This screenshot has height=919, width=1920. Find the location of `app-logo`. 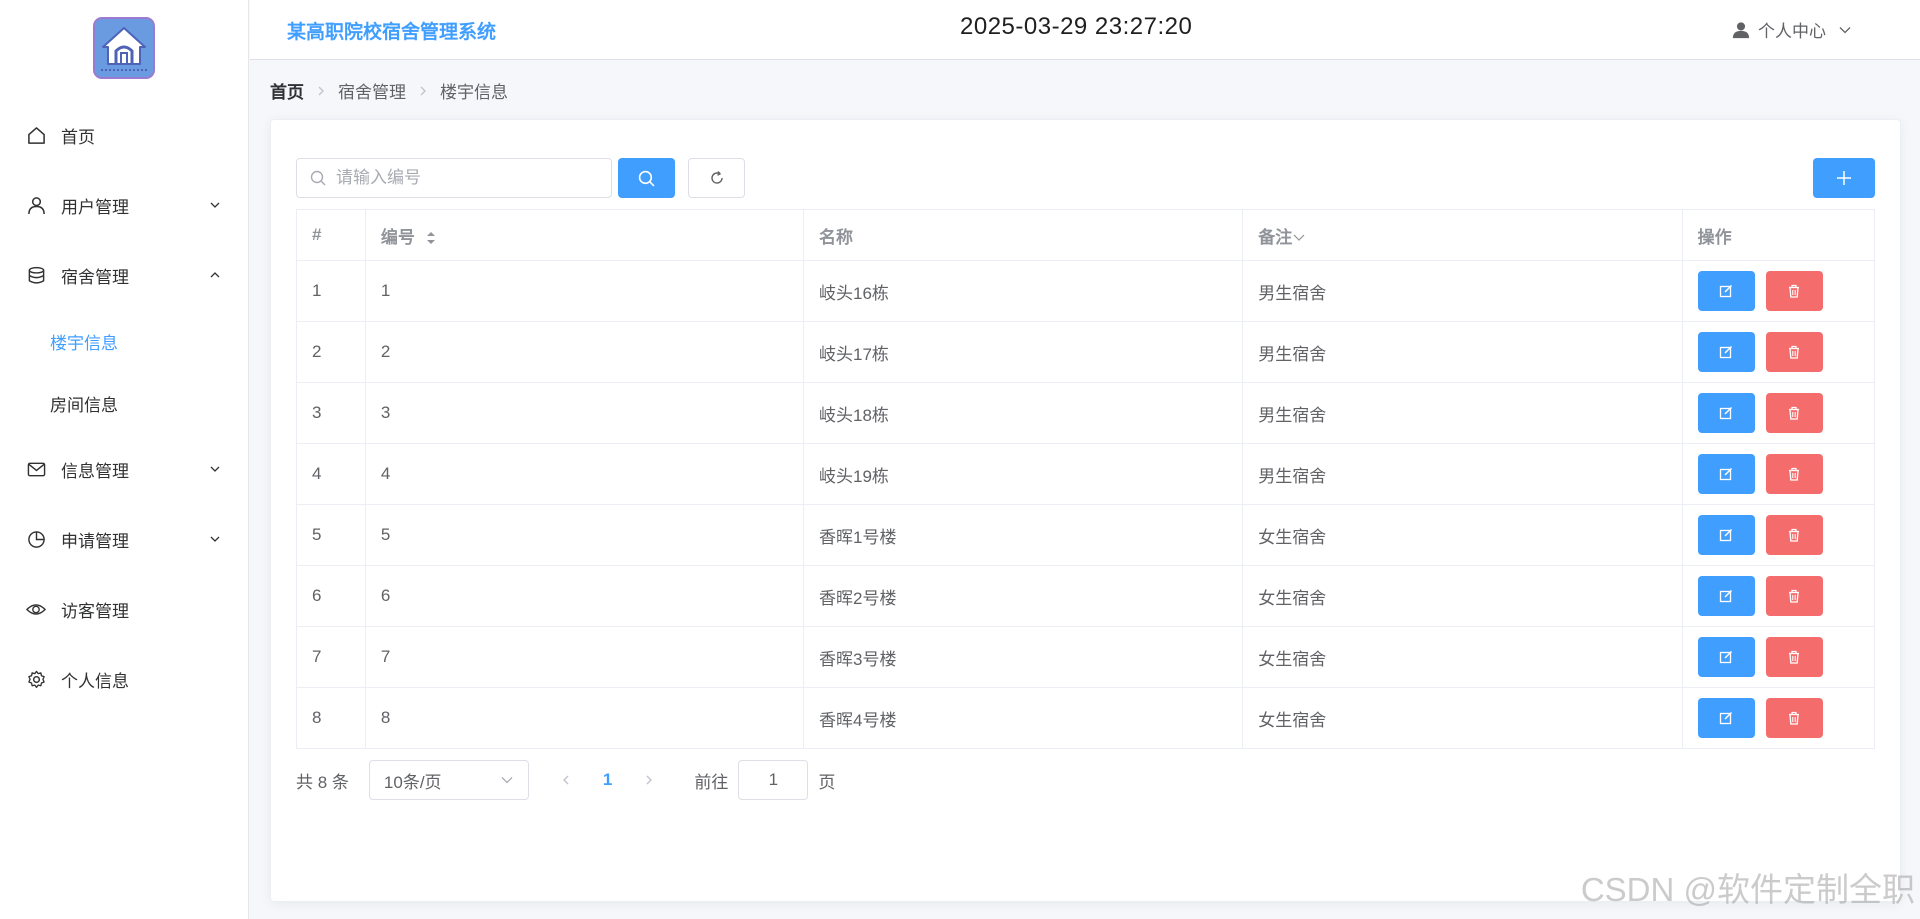

app-logo is located at coordinates (124, 48).